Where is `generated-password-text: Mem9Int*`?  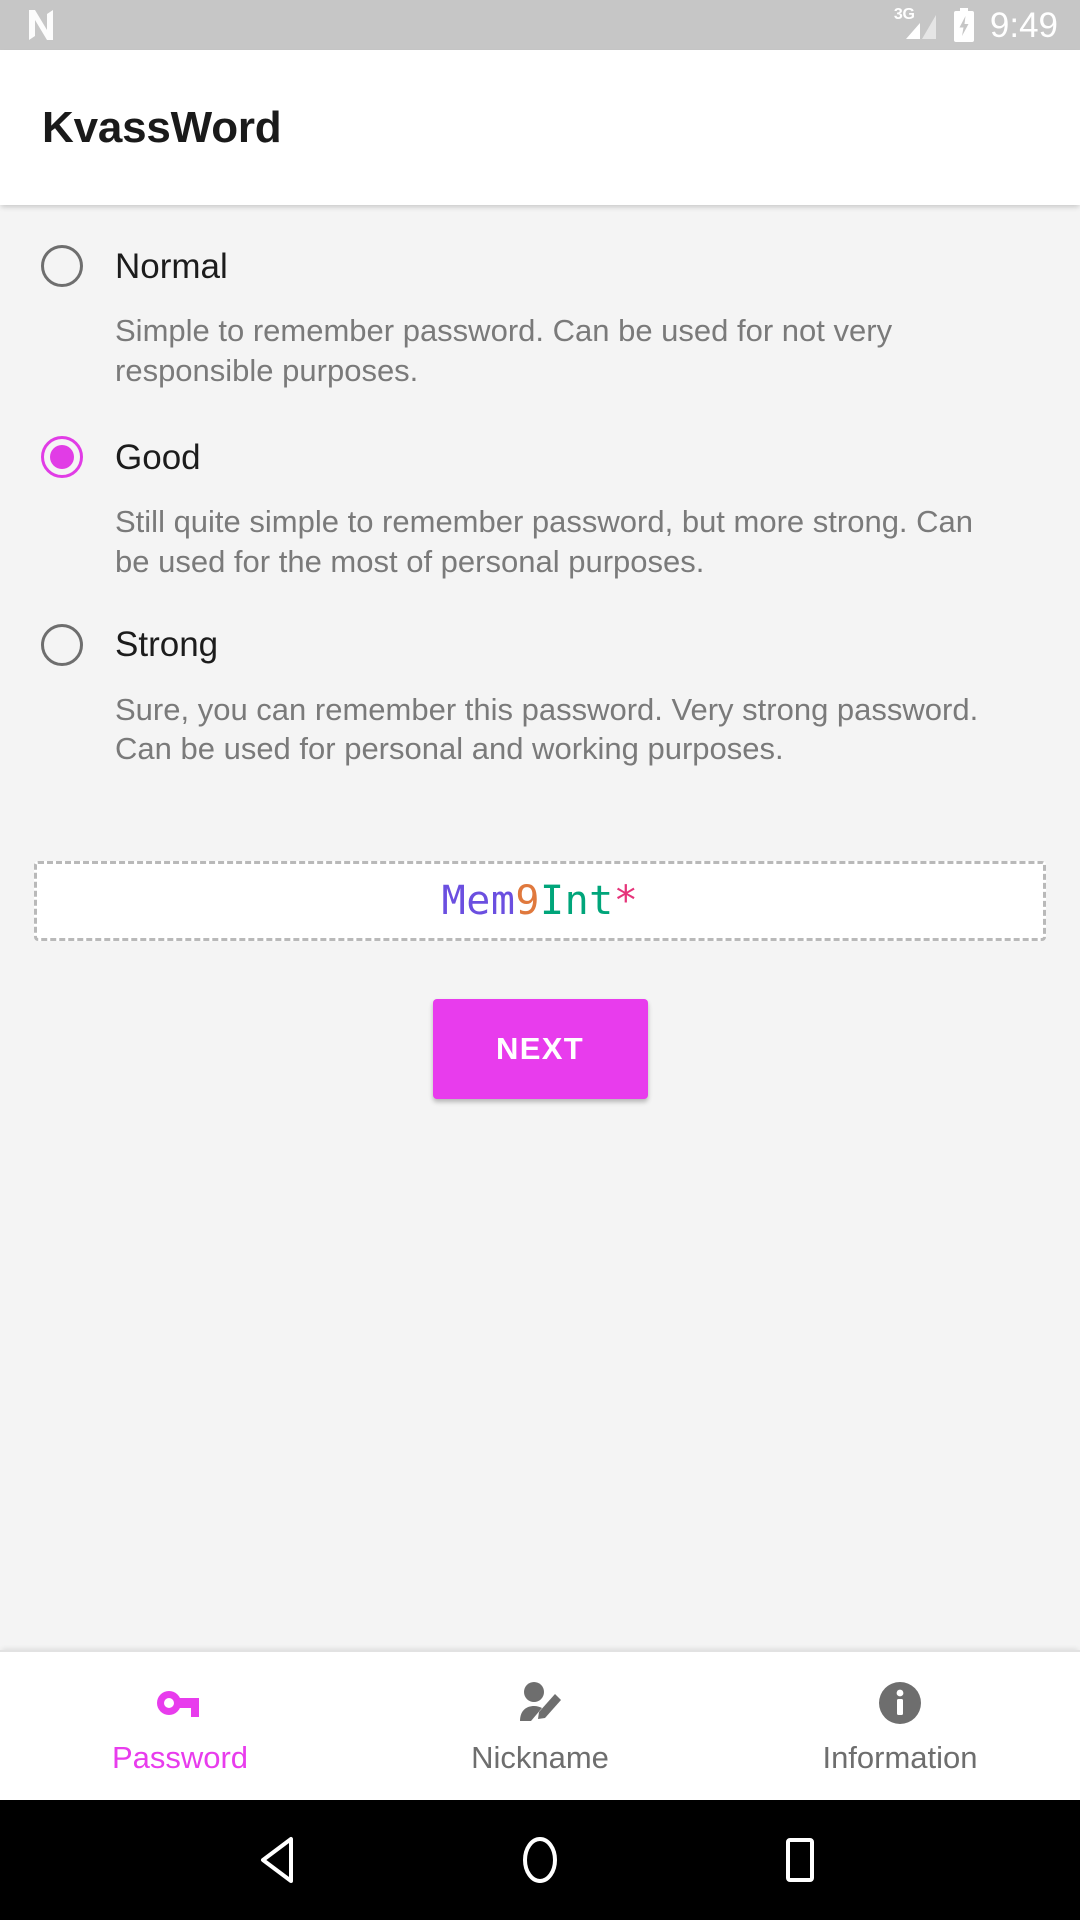 generated-password-text: Mem9Int* is located at coordinates (540, 901).